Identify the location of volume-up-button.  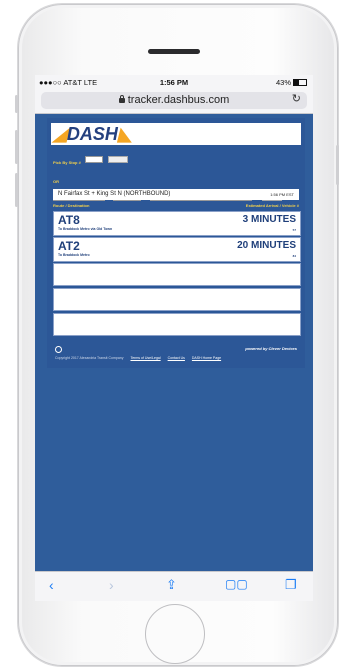
(16, 147).